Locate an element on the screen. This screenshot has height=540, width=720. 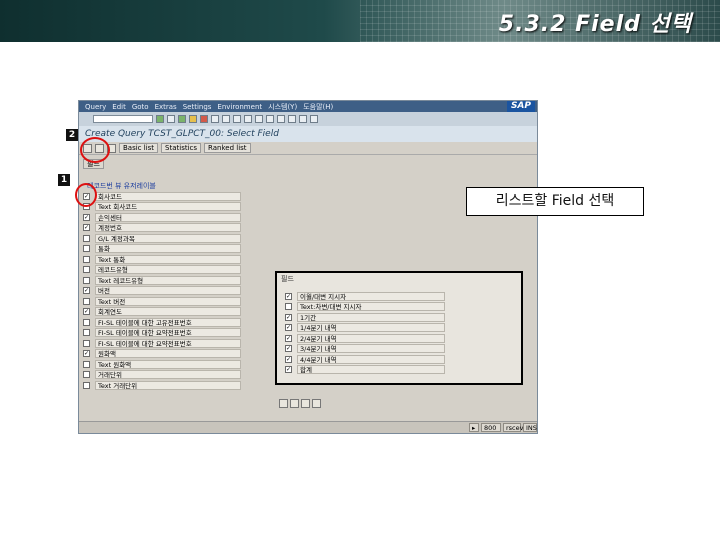
menu-extras: Extras is located at coordinates (166, 107).